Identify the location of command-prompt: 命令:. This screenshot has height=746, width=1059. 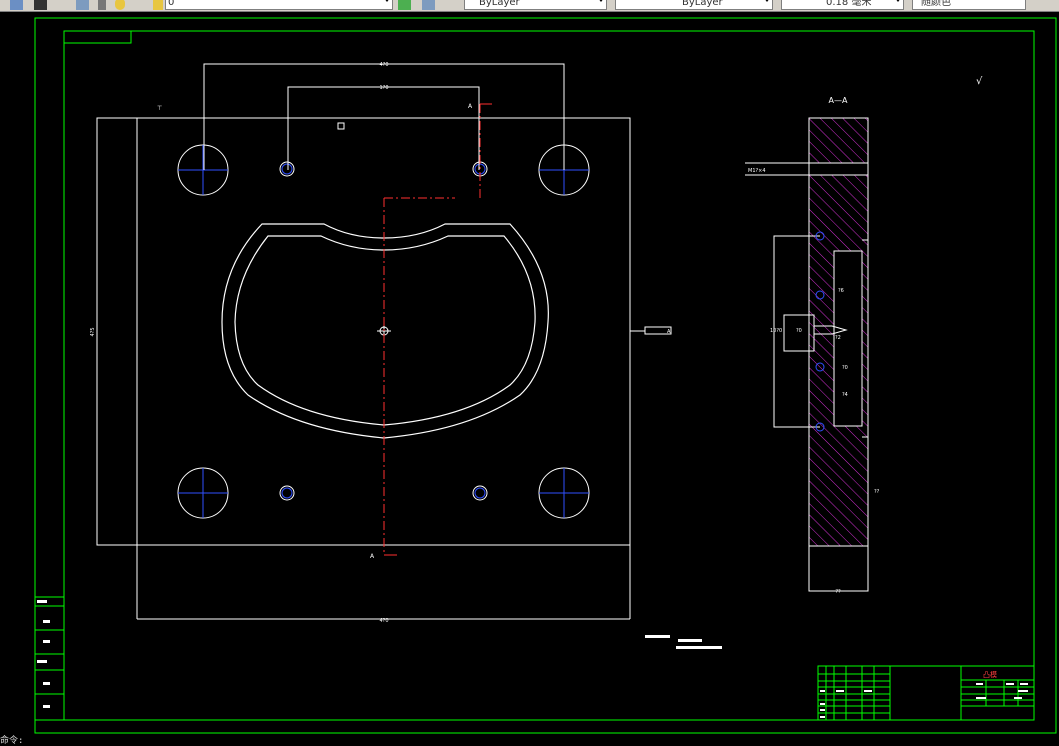
(12, 741).